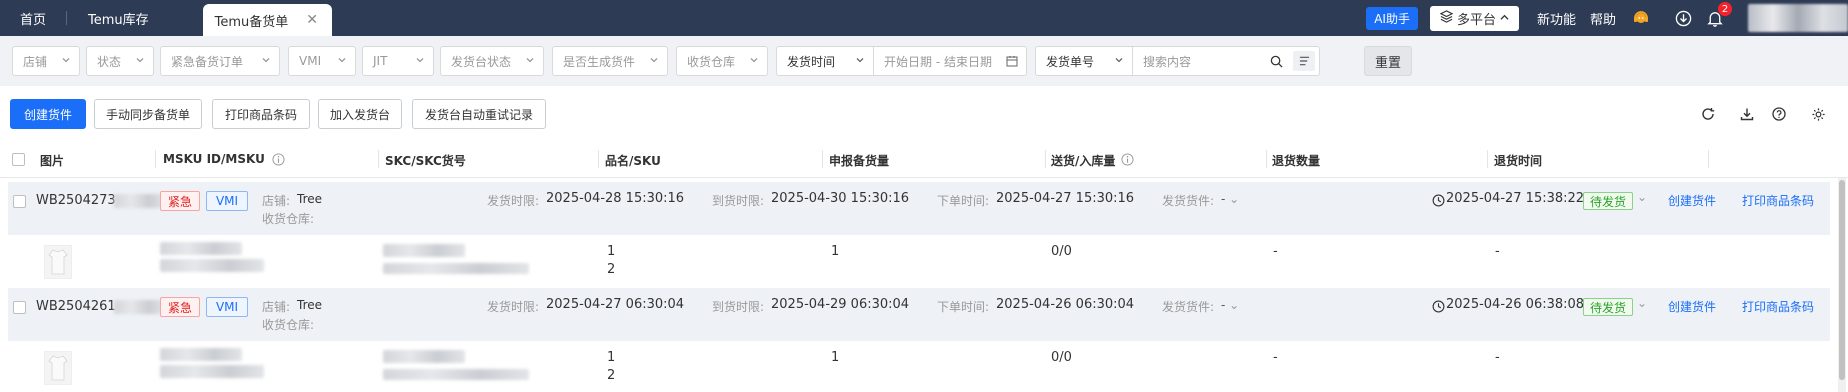  Describe the element at coordinates (1065, 198) in the screenshot. I see `order-time-value: 2025-04-27 15:30:16` at that location.